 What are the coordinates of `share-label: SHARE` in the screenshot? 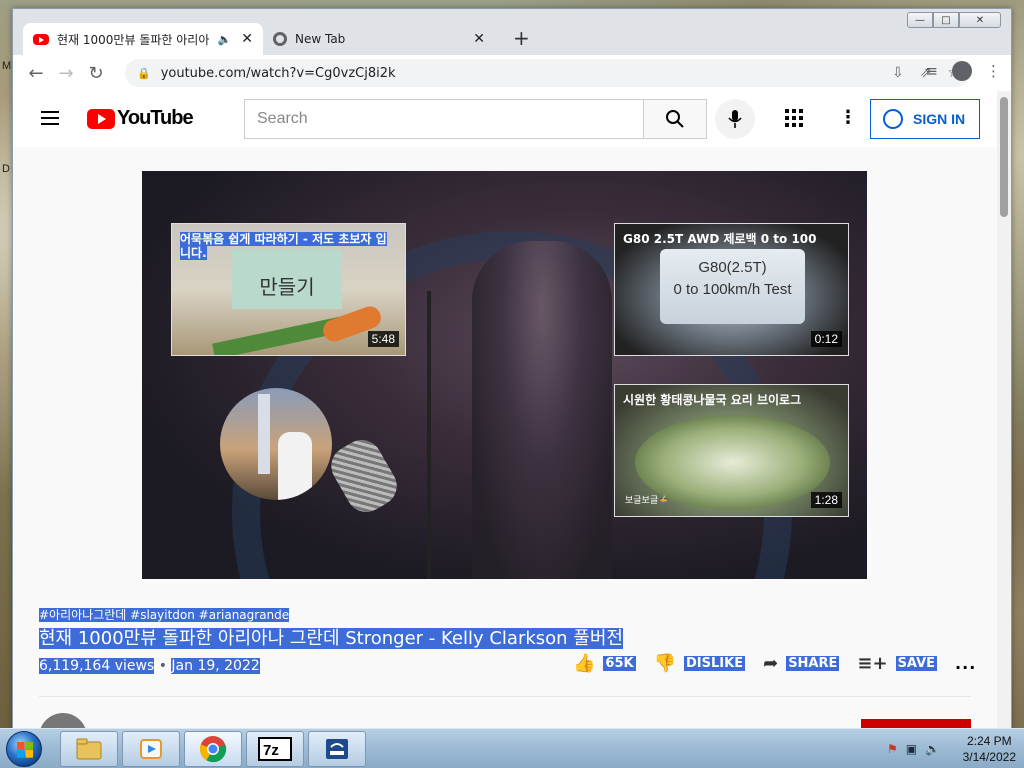 It's located at (813, 663).